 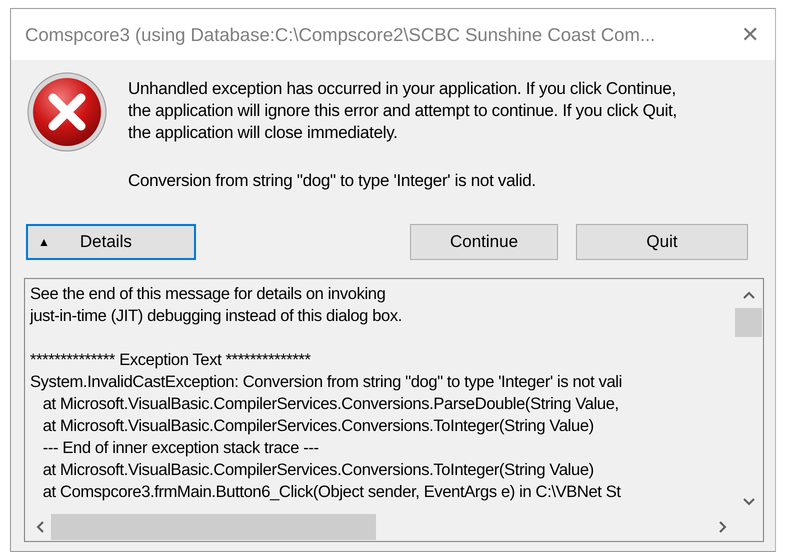 What do you see at coordinates (217, 316) in the screenshot?
I see `details-text-line: just-in-time (JIT) debugging instead of this dialog box.` at bounding box center [217, 316].